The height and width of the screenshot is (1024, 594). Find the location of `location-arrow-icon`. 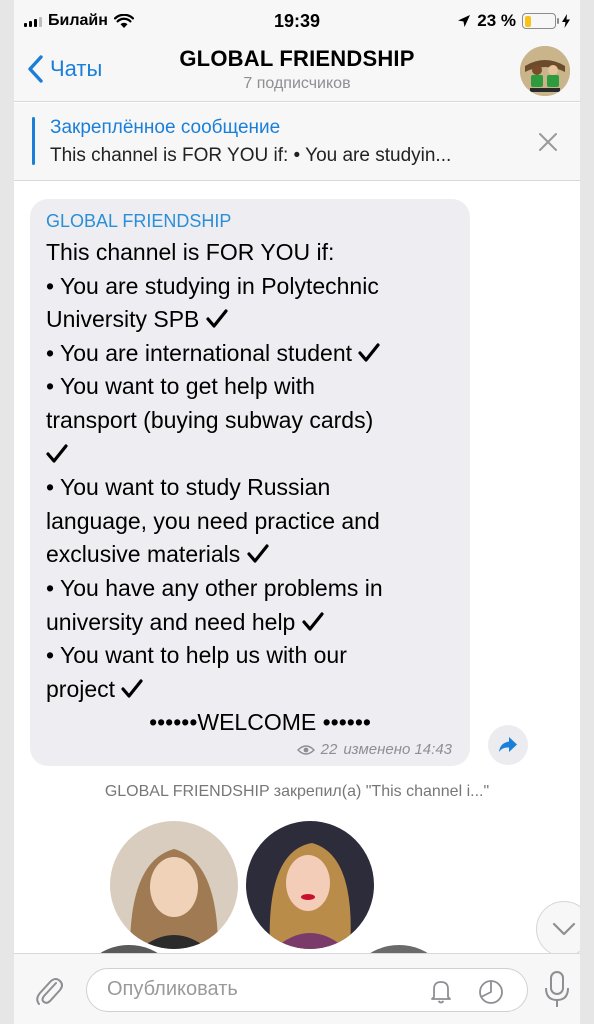

location-arrow-icon is located at coordinates (464, 21).